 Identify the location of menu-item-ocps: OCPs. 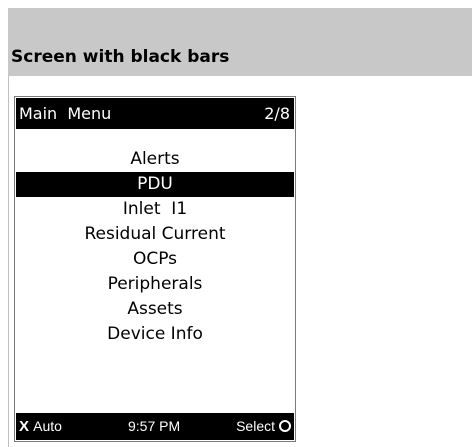
(155, 259).